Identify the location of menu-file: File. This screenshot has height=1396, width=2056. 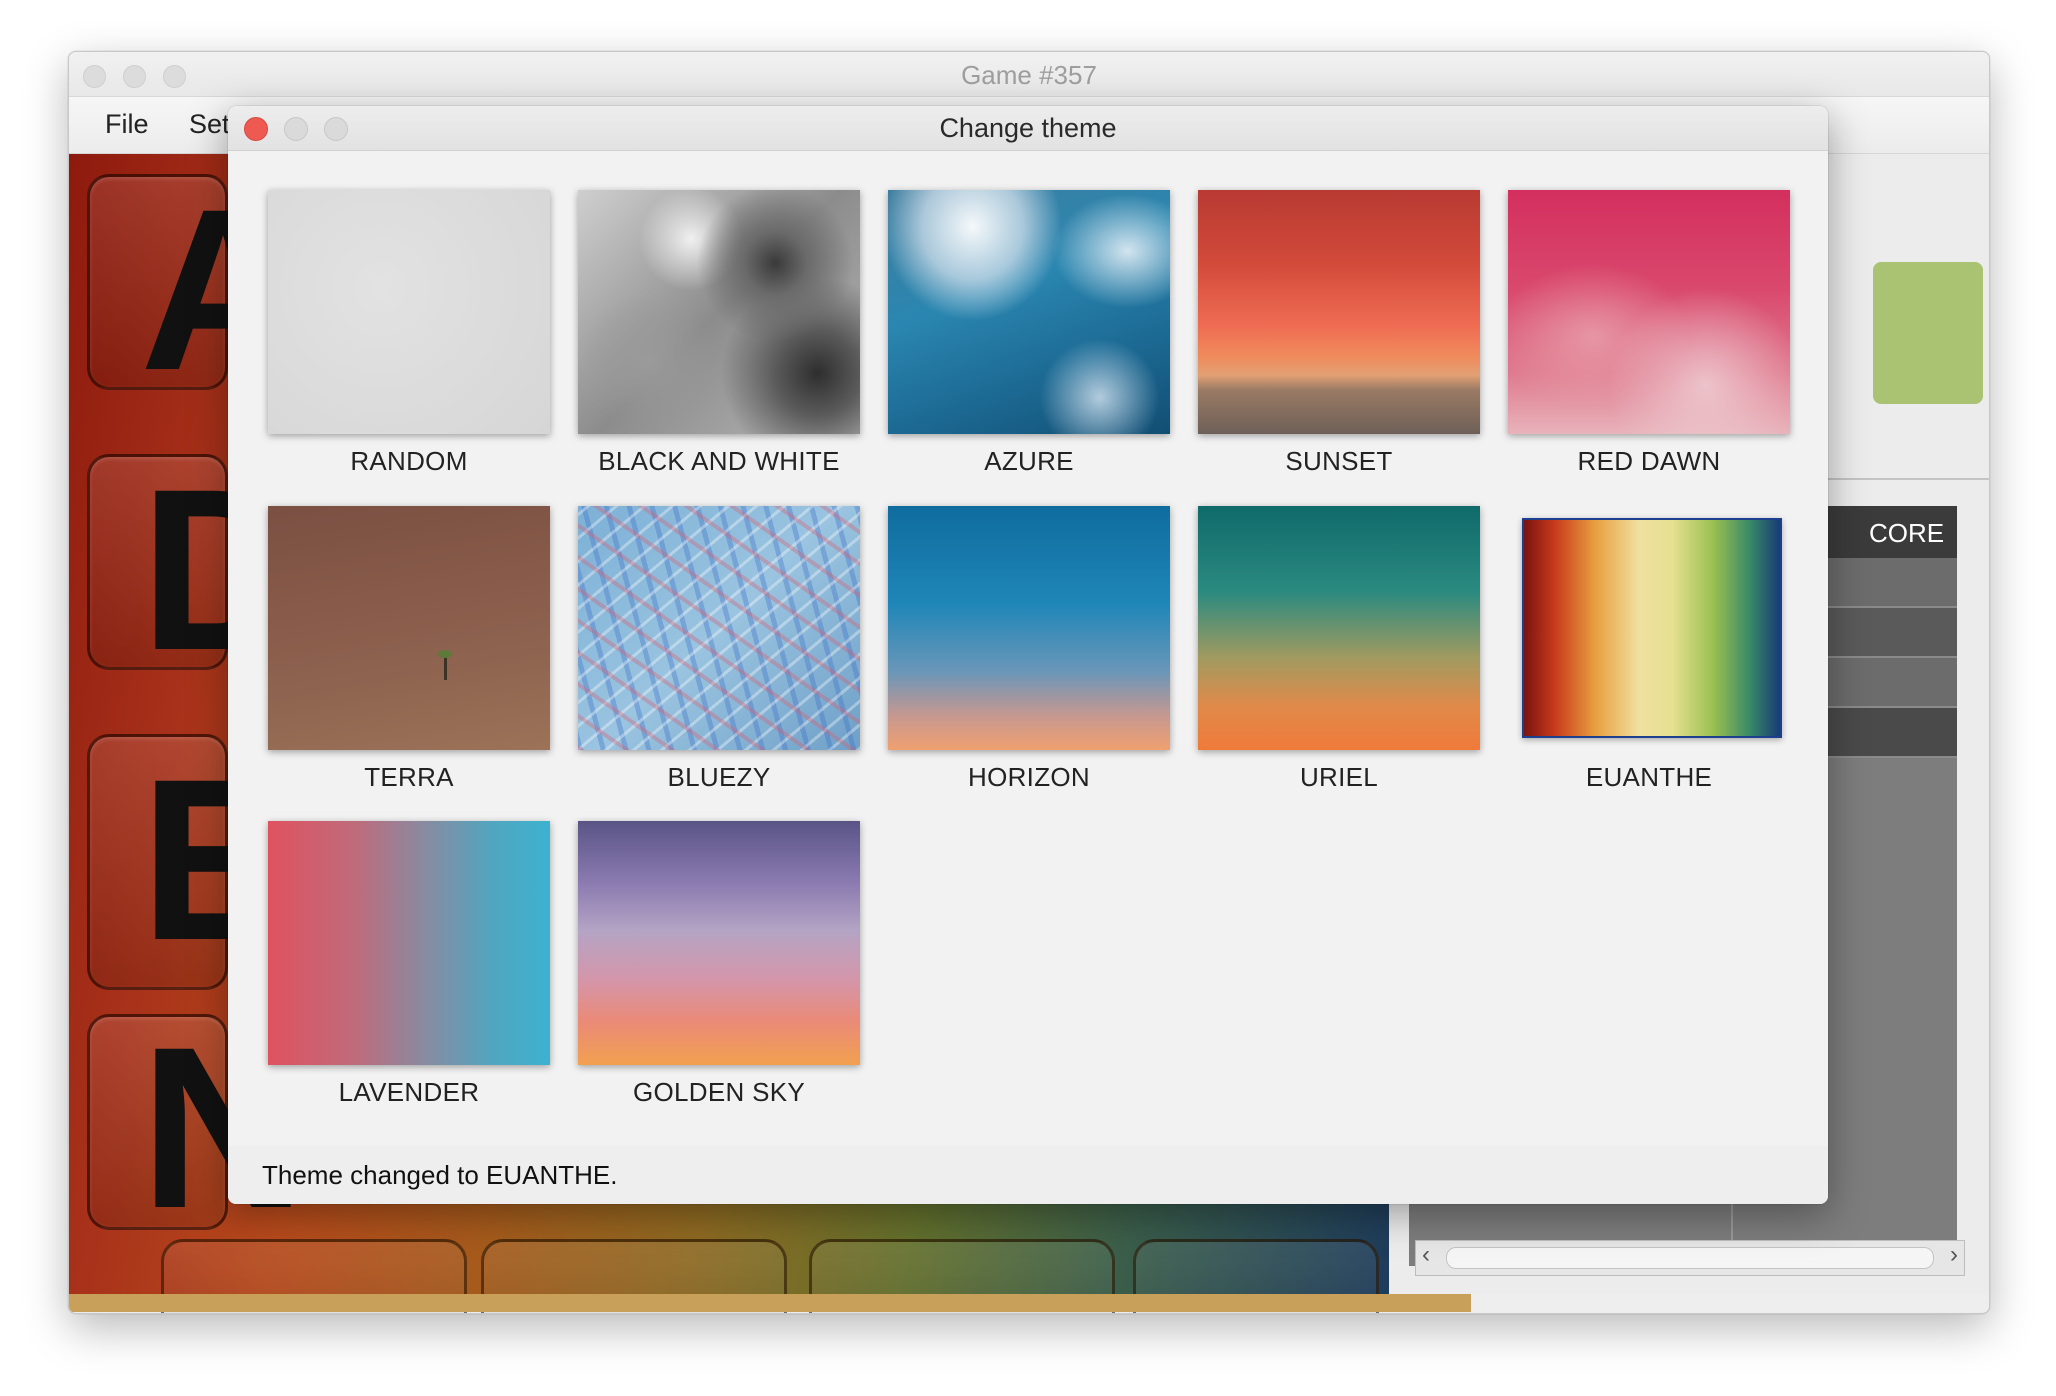
(127, 124).